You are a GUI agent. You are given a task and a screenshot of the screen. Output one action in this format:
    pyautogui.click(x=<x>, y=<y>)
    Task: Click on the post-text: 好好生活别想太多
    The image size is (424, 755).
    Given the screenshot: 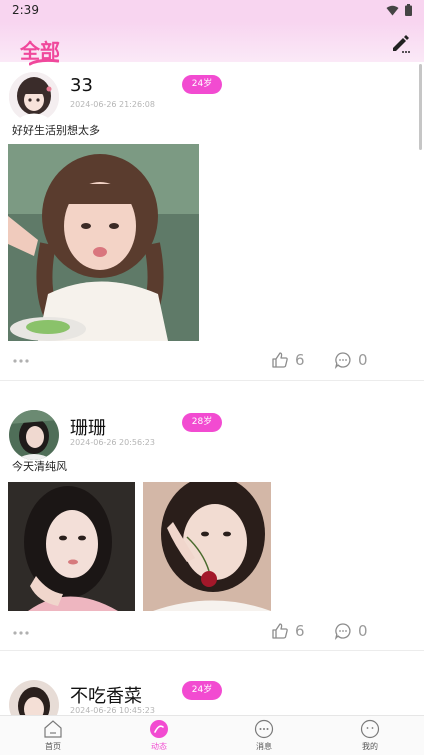 What is the action you would take?
    pyautogui.click(x=56, y=130)
    